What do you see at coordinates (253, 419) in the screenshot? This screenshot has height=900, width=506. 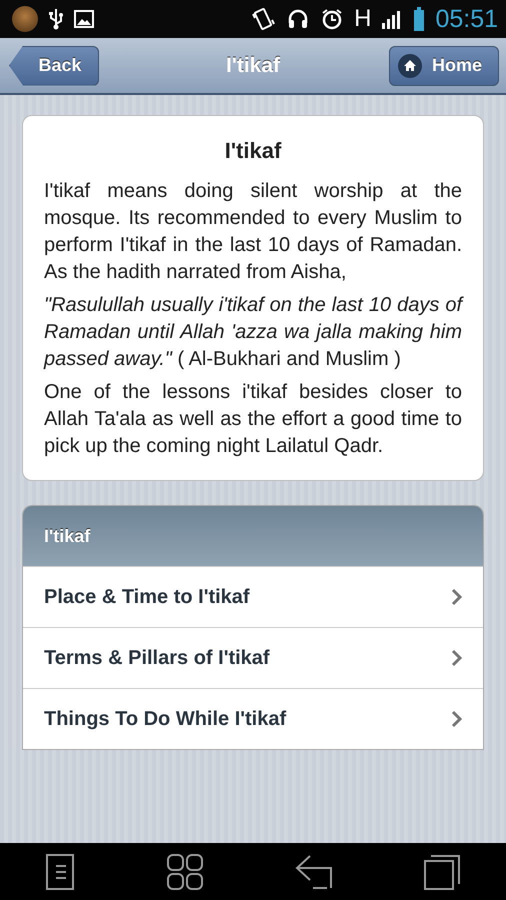 I see `article-paragraph: One of the lessons i'tikaf besides closer to Allah Ta'ala as well as the effort a good time to pick up the coming night Lailatul Qadr.` at bounding box center [253, 419].